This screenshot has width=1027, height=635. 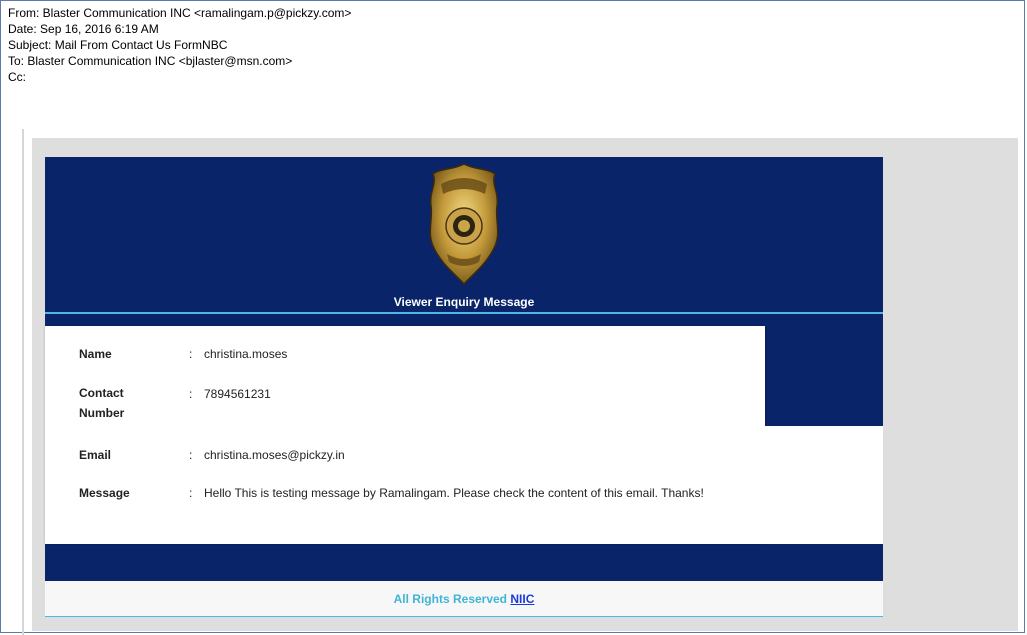 What do you see at coordinates (17, 77) in the screenshot?
I see `cc-line: Cc:` at bounding box center [17, 77].